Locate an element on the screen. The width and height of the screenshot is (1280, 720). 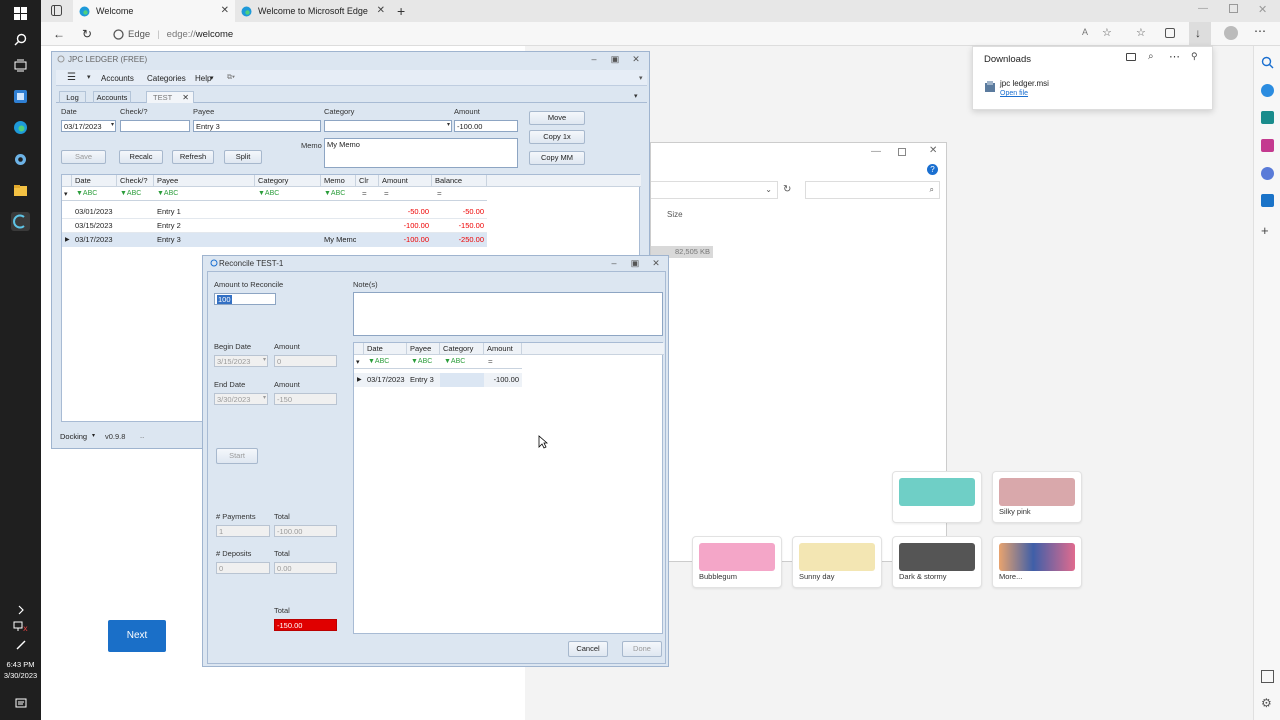
tools-icon is located at coordinates (1267, 117).